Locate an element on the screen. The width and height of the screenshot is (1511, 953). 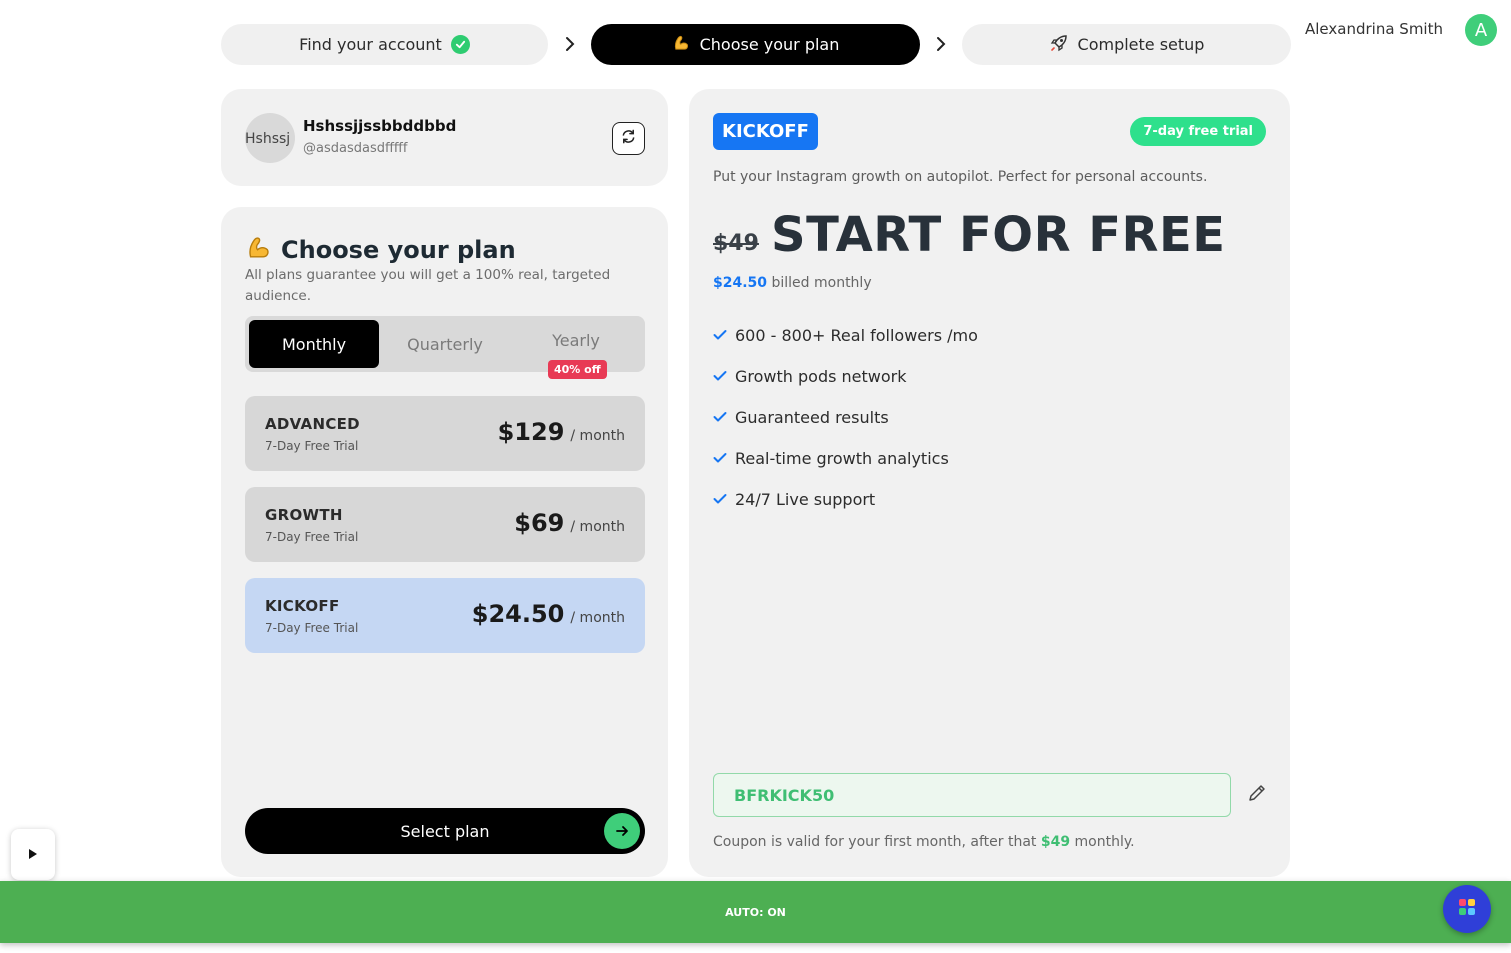
account-handle: @asdasdasdfffff is located at coordinates (355, 148).